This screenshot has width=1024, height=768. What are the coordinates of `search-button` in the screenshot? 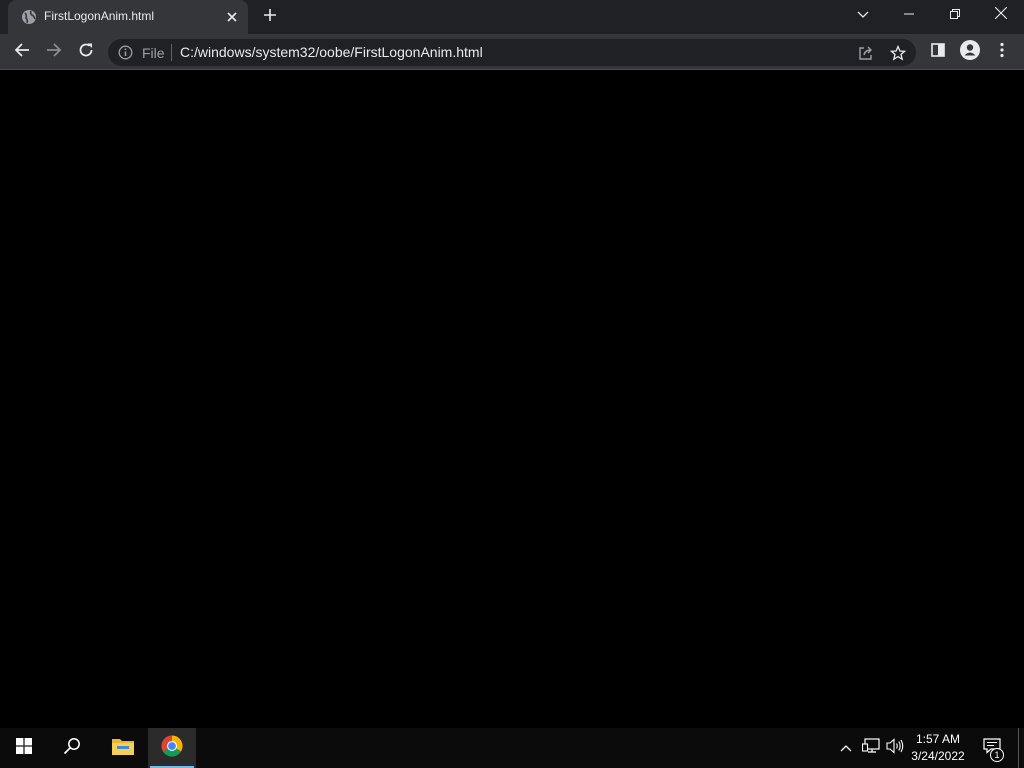 It's located at (72, 748).